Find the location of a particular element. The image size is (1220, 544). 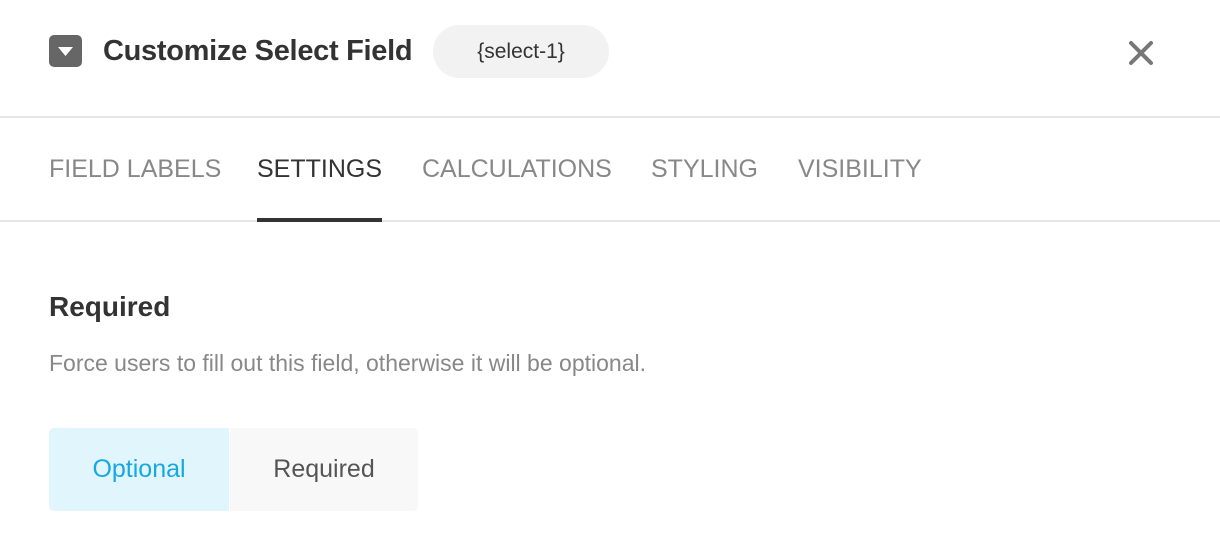

close-button is located at coordinates (1141, 53).